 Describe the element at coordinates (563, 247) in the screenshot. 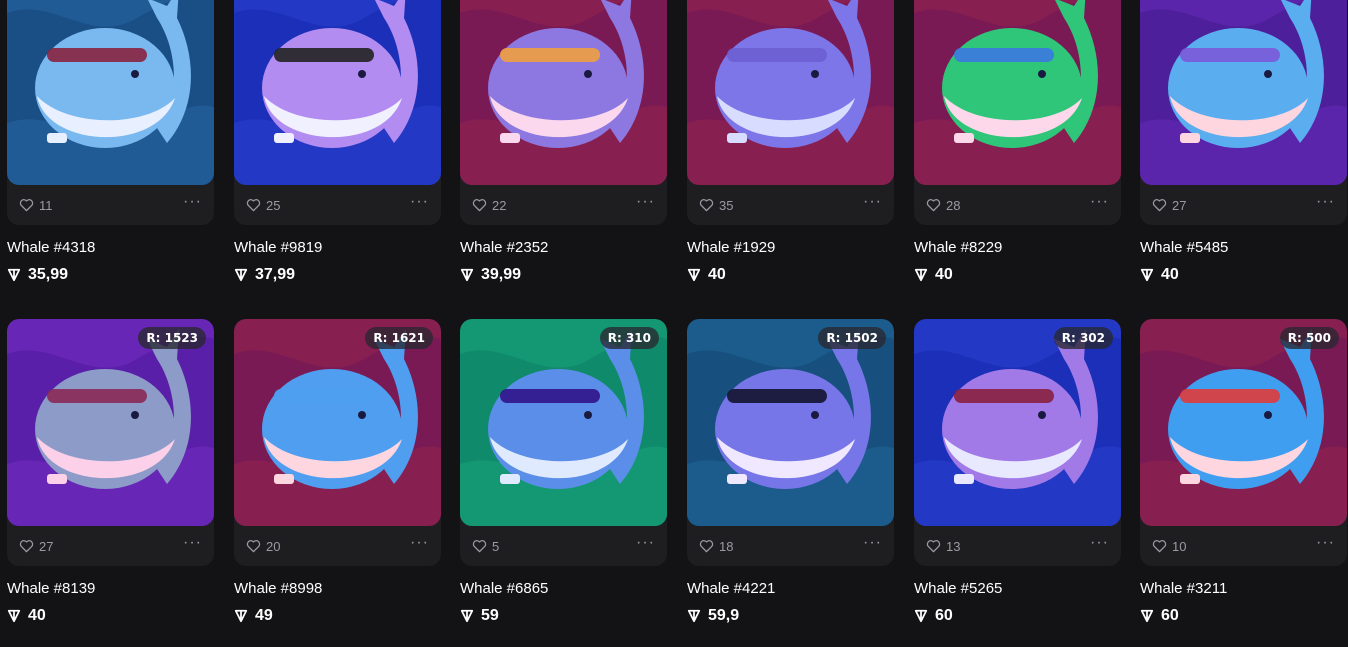

I see `nft-name: Whale #2352` at that location.